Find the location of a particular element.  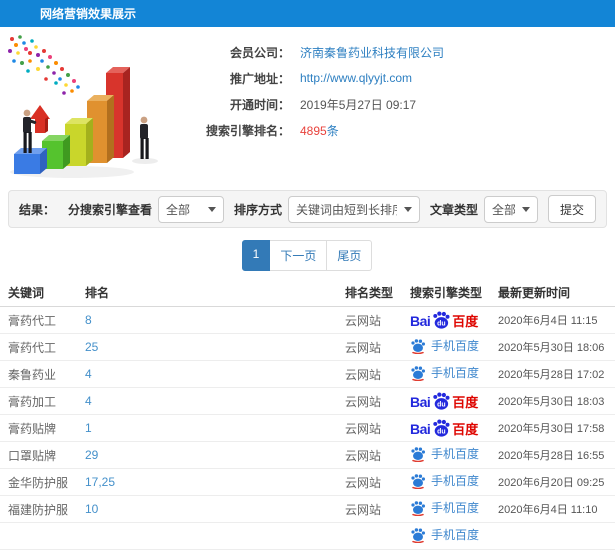

engine-filter-label: 分搜索引擎查看 is located at coordinates (109, 209).